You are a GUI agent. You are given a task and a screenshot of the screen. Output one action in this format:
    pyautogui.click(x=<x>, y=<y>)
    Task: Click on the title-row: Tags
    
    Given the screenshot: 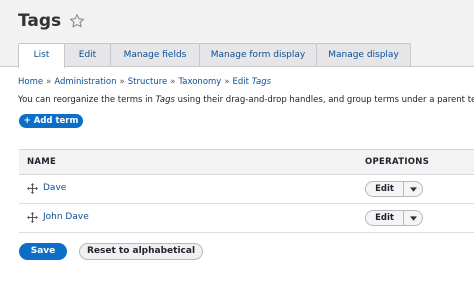 What is the action you would take?
    pyautogui.click(x=51, y=21)
    